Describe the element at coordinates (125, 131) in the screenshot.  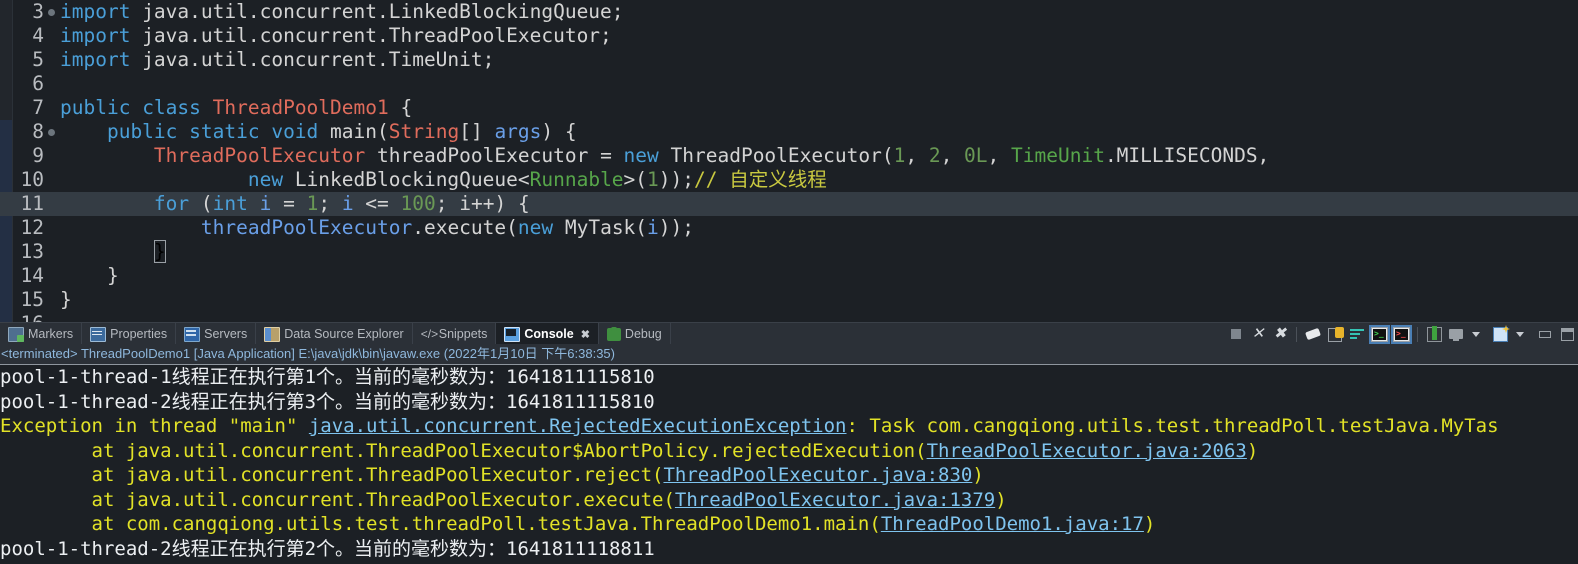
I see `code-token: public` at that location.